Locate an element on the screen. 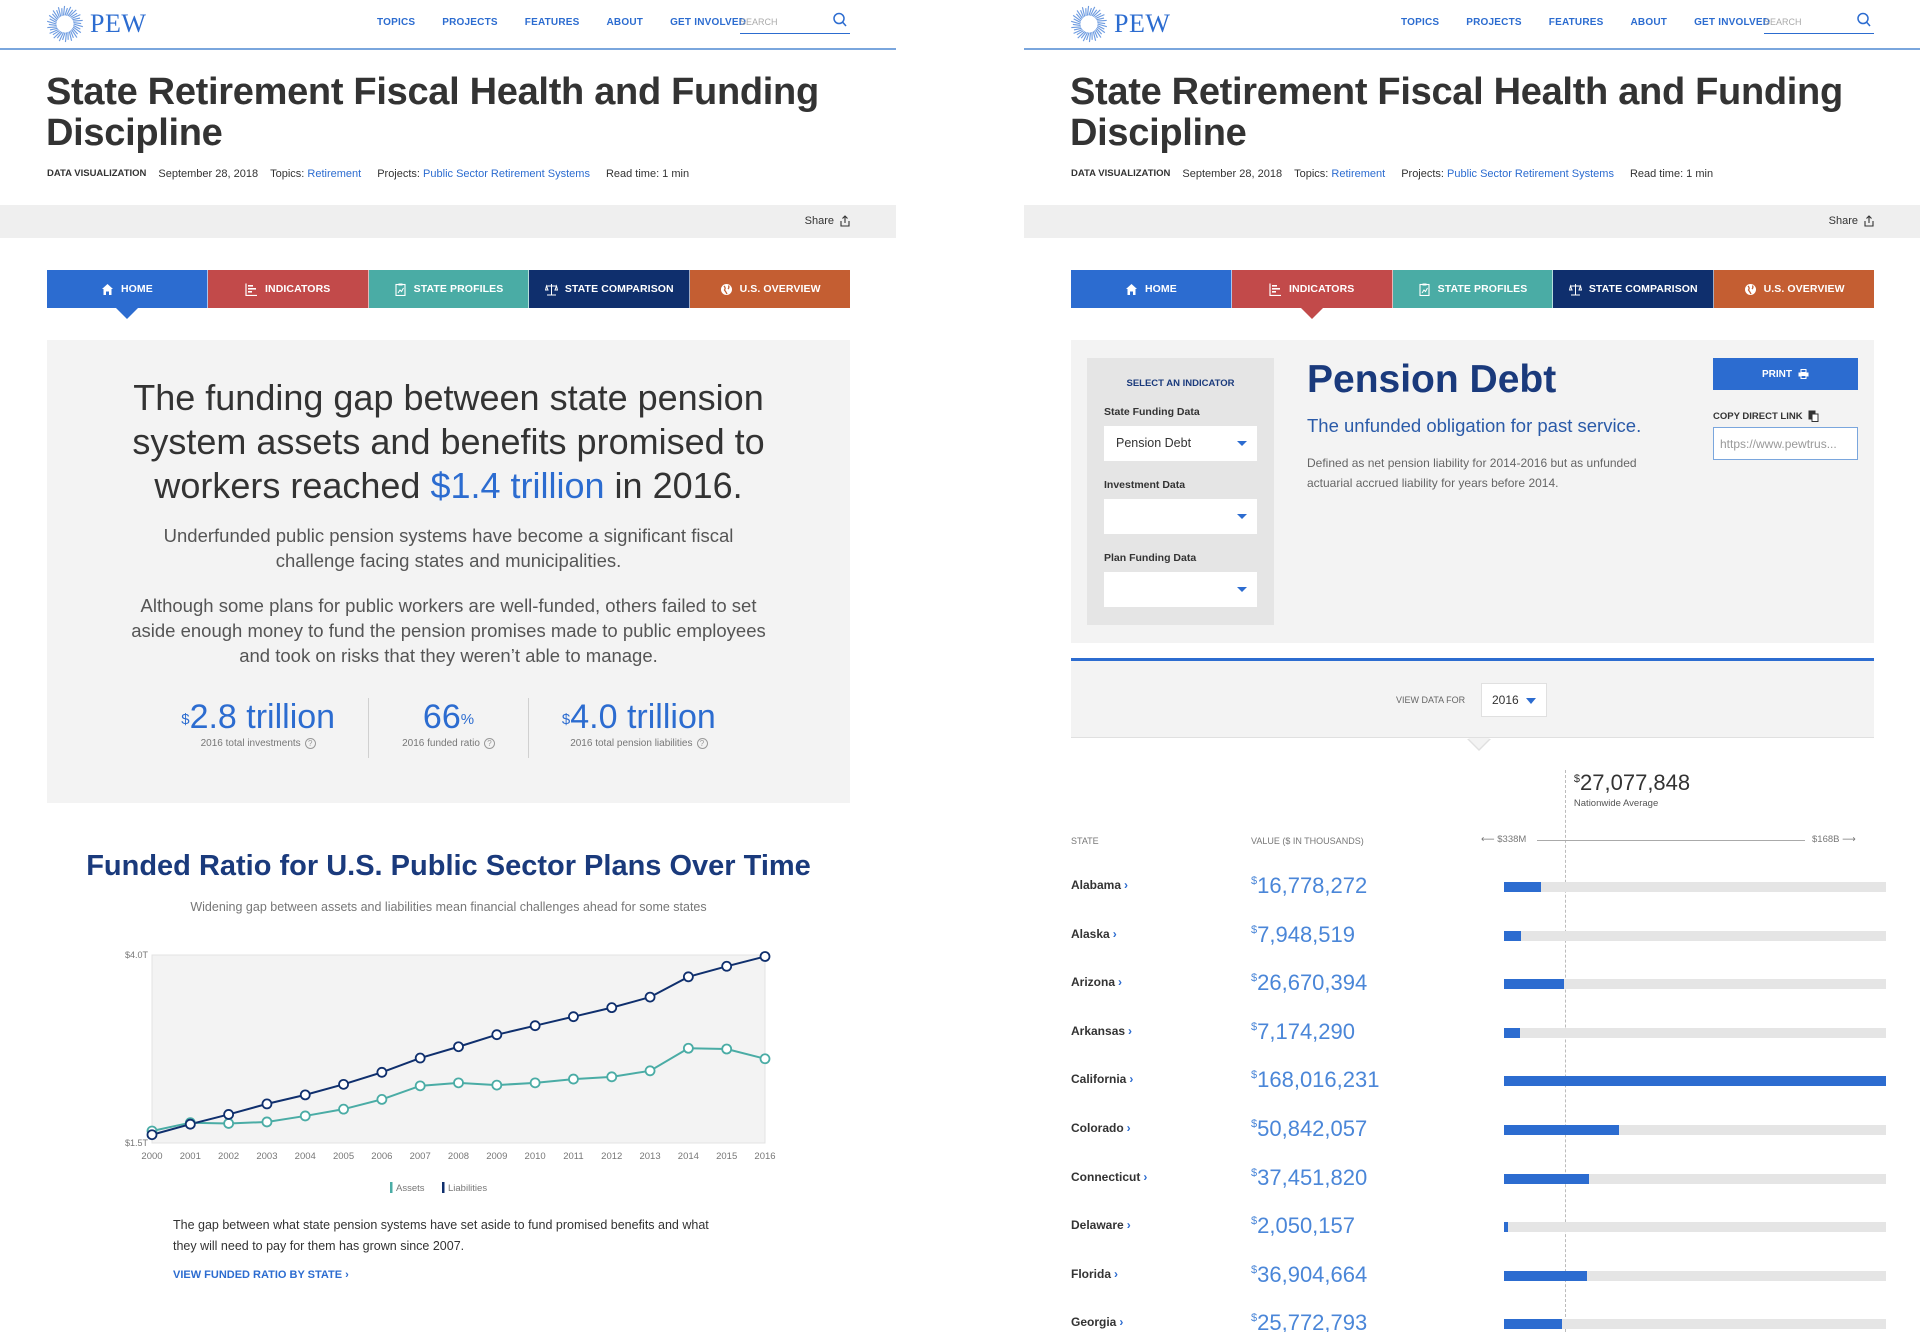  plan-funding-dropdown is located at coordinates (1180, 589).